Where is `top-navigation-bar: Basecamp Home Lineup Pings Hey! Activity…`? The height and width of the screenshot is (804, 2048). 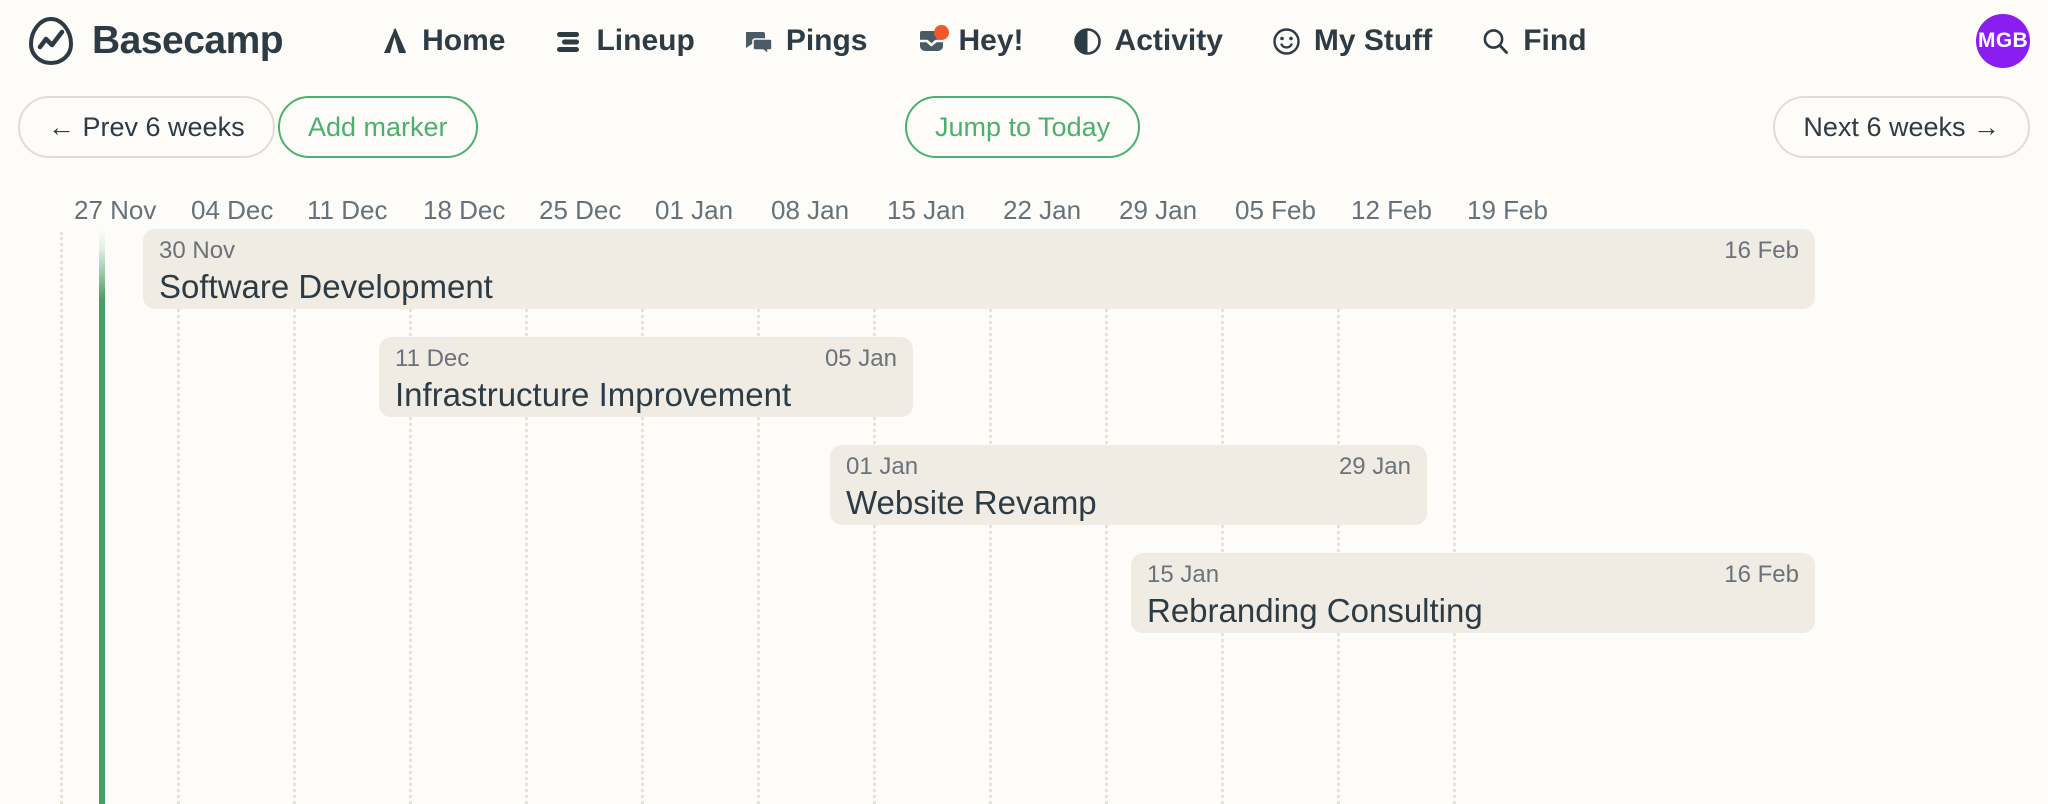 top-navigation-bar: Basecamp Home Lineup Pings Hey! Activity… is located at coordinates (1024, 41).